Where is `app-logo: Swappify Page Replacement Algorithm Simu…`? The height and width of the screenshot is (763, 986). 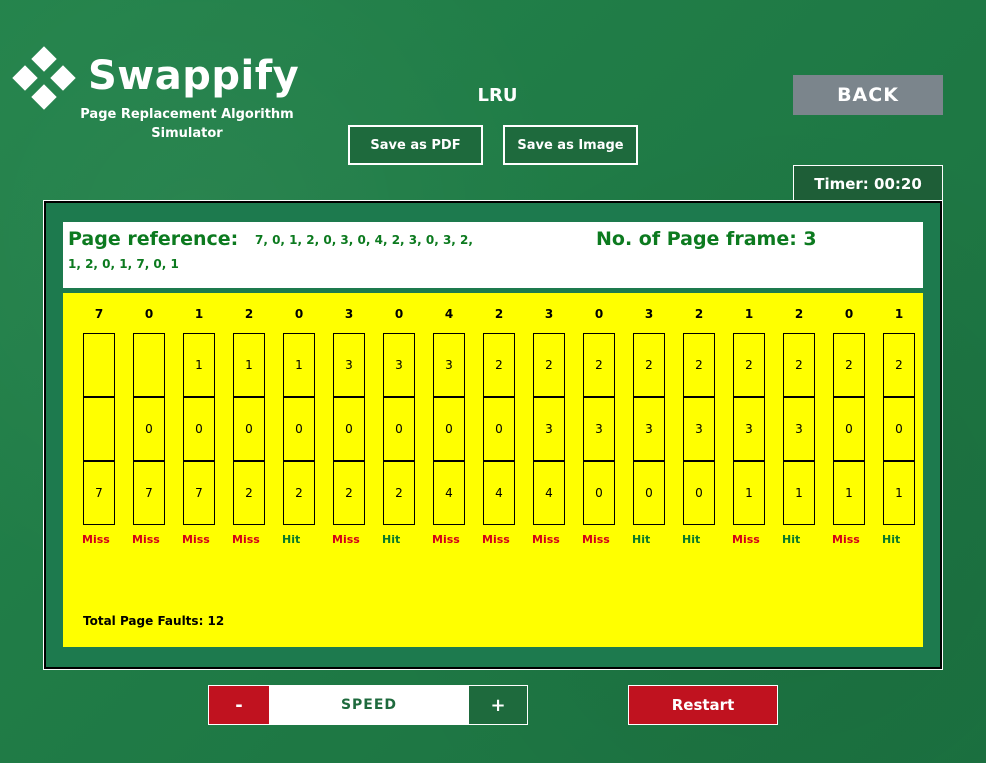 app-logo: Swappify Page Replacement Algorithm Simu… is located at coordinates (162, 95).